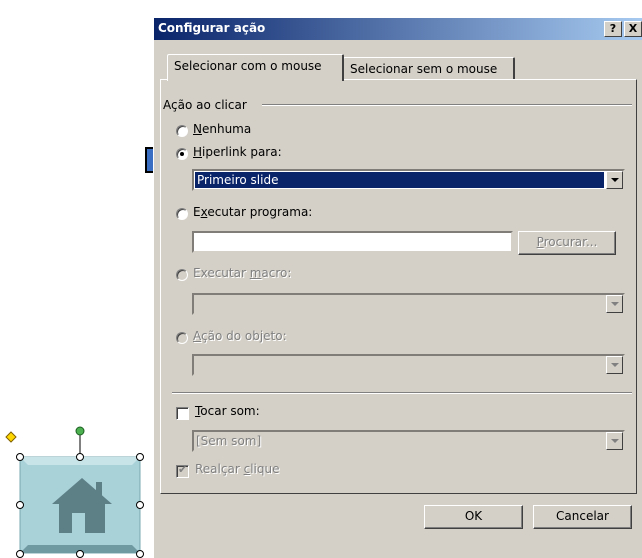  What do you see at coordinates (227, 411) in the screenshot?
I see `play-sound-label: Tocar som:` at bounding box center [227, 411].